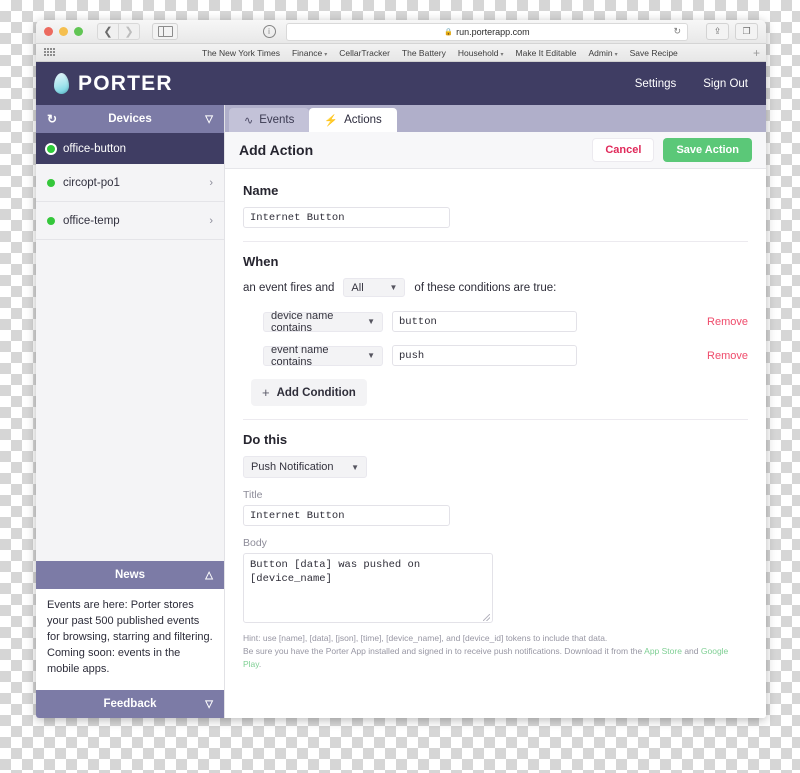 The height and width of the screenshot is (773, 800). I want to click on chevron-right-icon: ›, so click(211, 182).